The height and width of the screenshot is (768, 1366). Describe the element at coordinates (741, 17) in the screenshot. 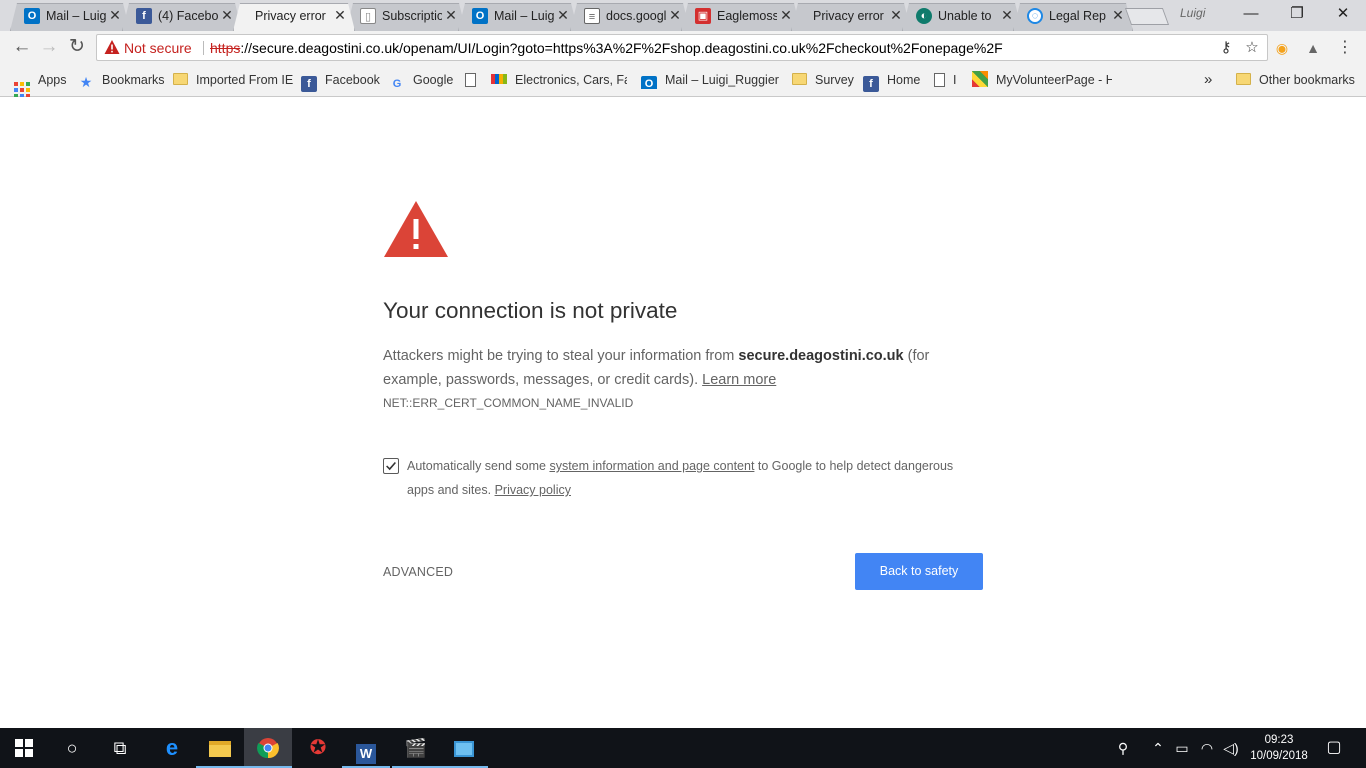

I see `tab-eaglemoss: ▣ Eaglemoss ✕` at that location.